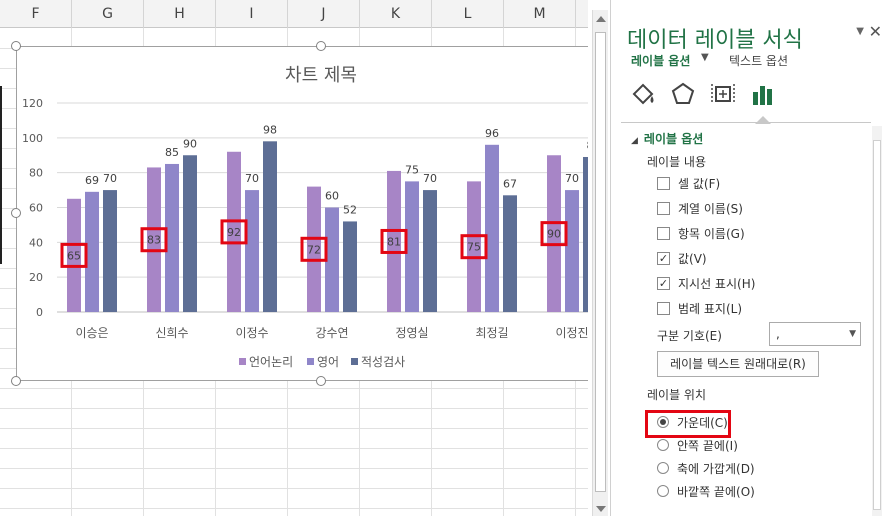  What do you see at coordinates (660, 60) in the screenshot?
I see `tab-label-options: 레이블 옵션` at bounding box center [660, 60].